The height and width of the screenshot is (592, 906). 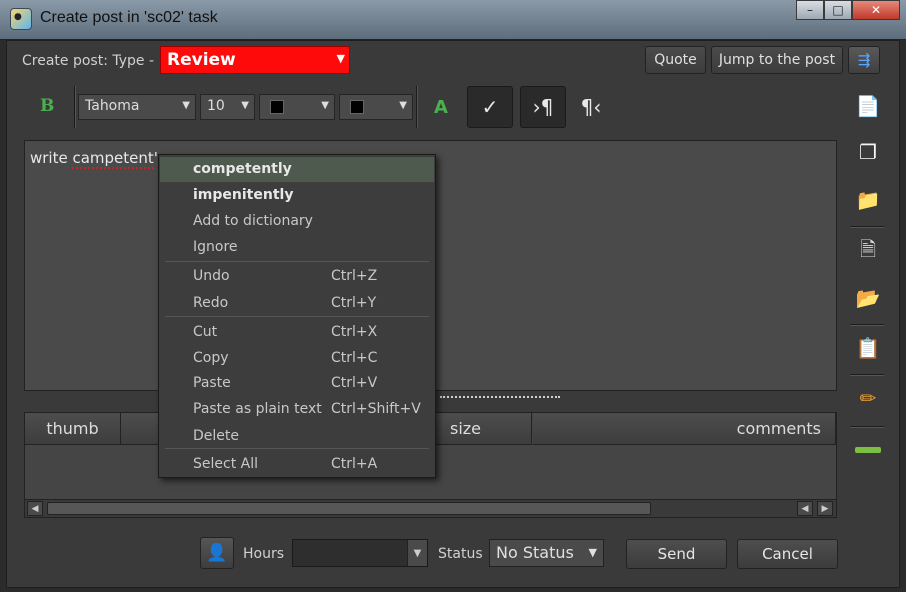 I want to click on font-size-select: 10 ▼, so click(x=227, y=107).